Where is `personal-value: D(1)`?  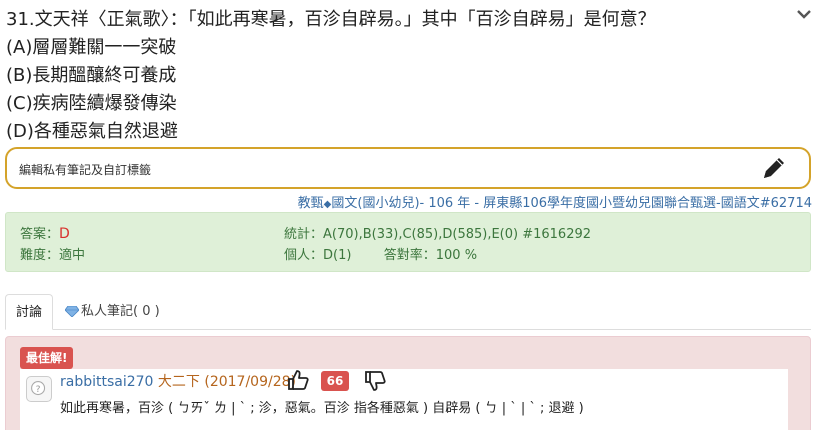 personal-value: D(1) is located at coordinates (337, 255).